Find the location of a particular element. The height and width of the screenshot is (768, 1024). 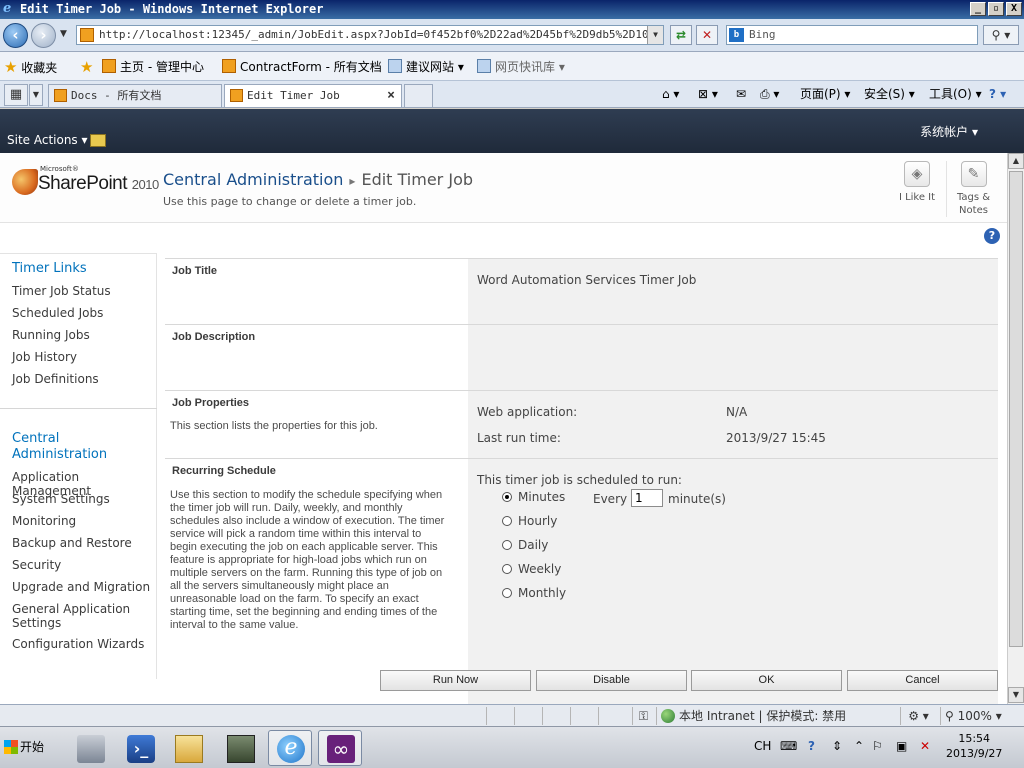

help-icon: ? is located at coordinates (992, 236).